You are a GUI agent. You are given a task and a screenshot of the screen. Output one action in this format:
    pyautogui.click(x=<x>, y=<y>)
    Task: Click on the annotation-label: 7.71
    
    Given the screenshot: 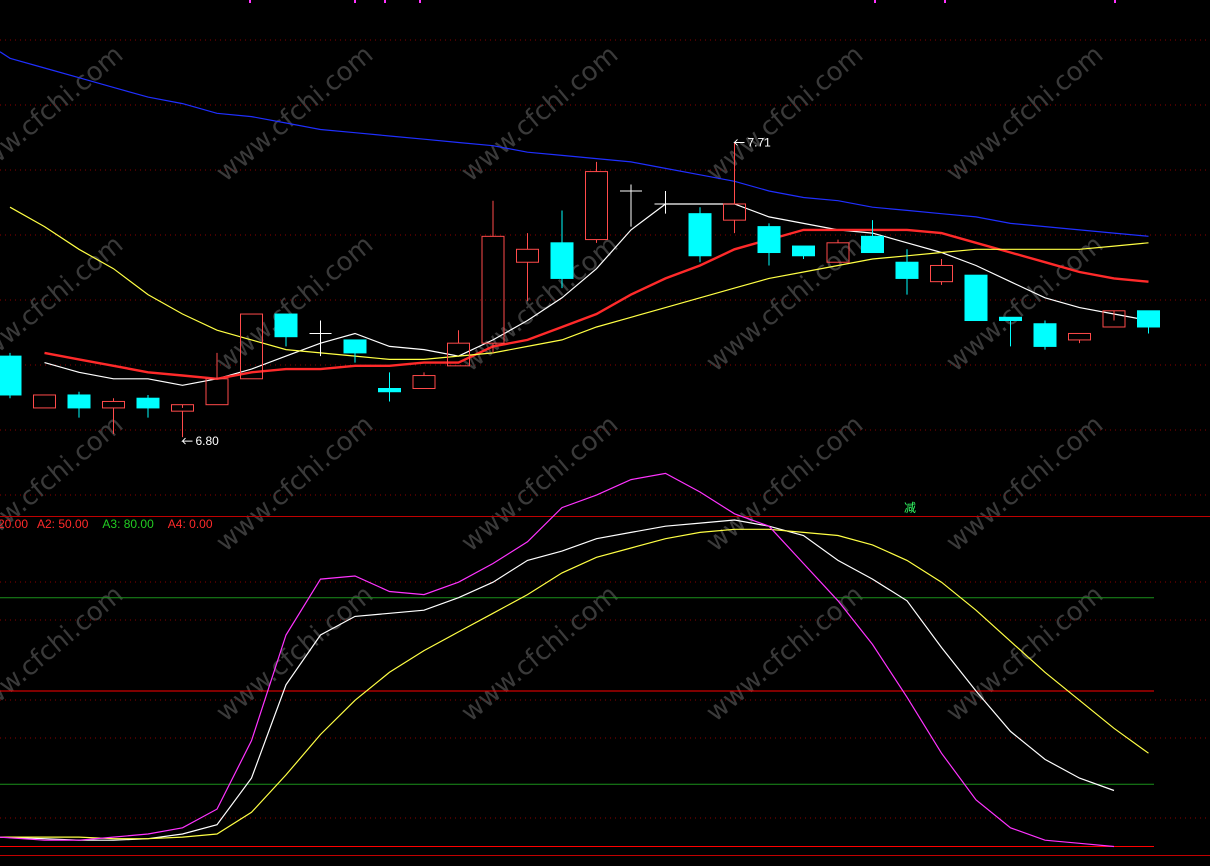 What is the action you would take?
    pyautogui.click(x=760, y=142)
    